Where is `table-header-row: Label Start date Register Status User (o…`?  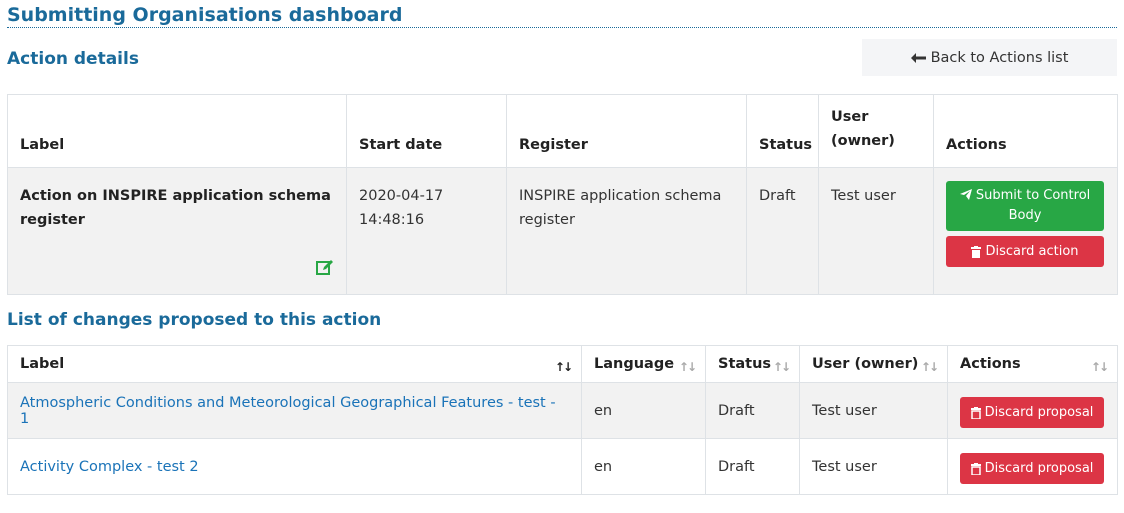 table-header-row: Label Start date Register Status User (o… is located at coordinates (562, 131).